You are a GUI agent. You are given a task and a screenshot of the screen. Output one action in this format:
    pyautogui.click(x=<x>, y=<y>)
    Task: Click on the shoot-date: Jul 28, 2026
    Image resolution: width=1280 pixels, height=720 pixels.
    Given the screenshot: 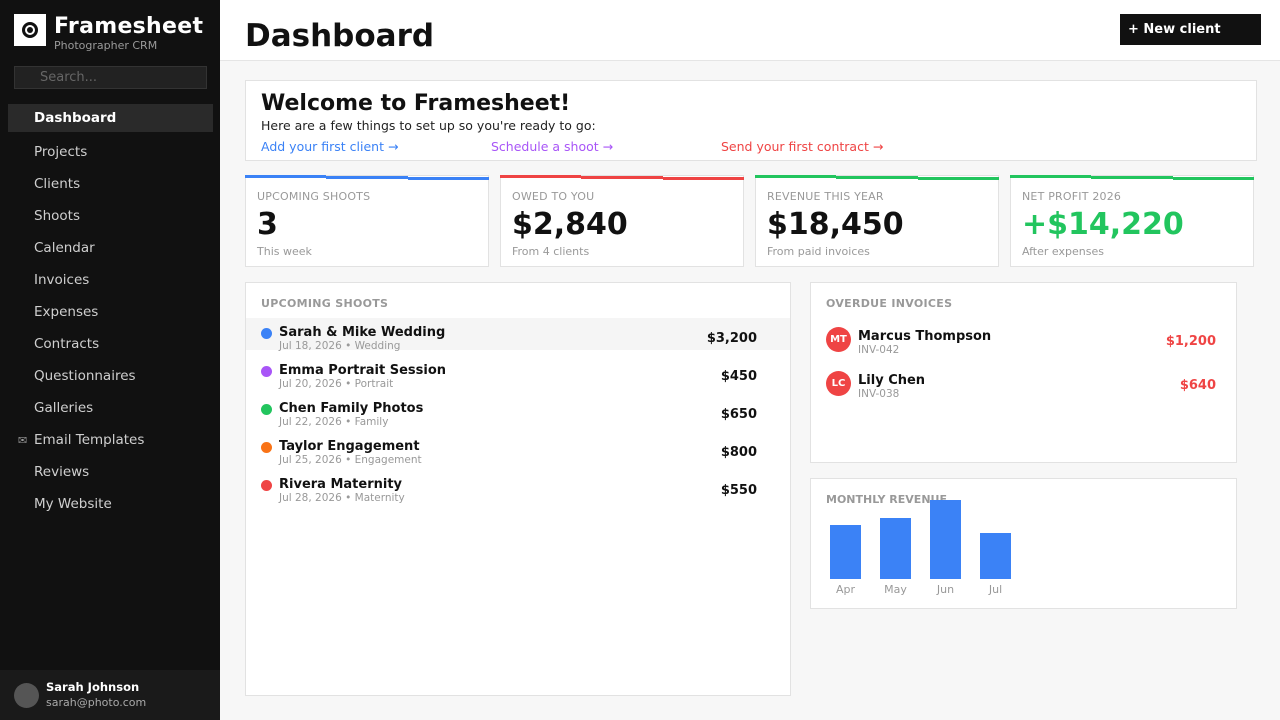 What is the action you would take?
    pyautogui.click(x=310, y=498)
    